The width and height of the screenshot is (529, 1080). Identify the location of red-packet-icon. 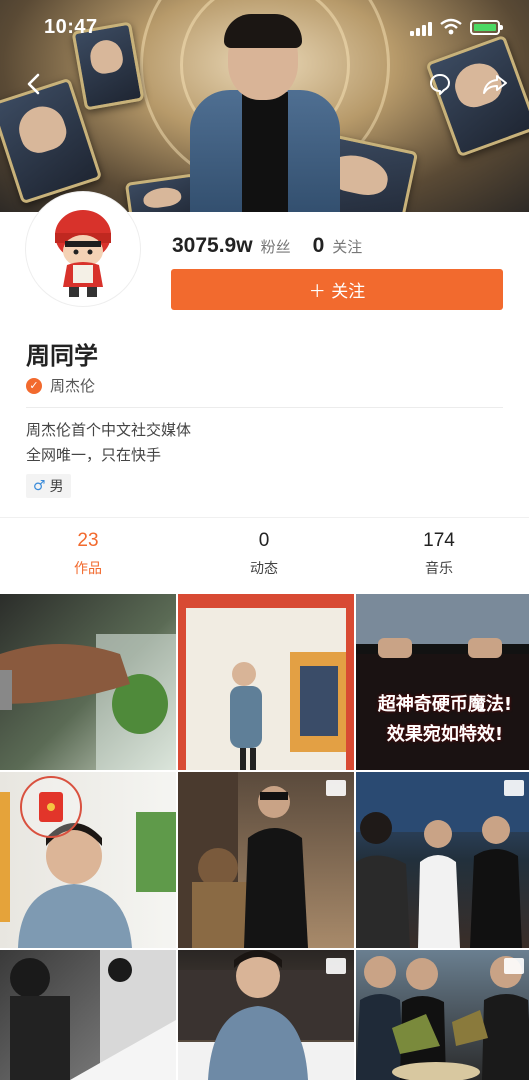
(51, 807).